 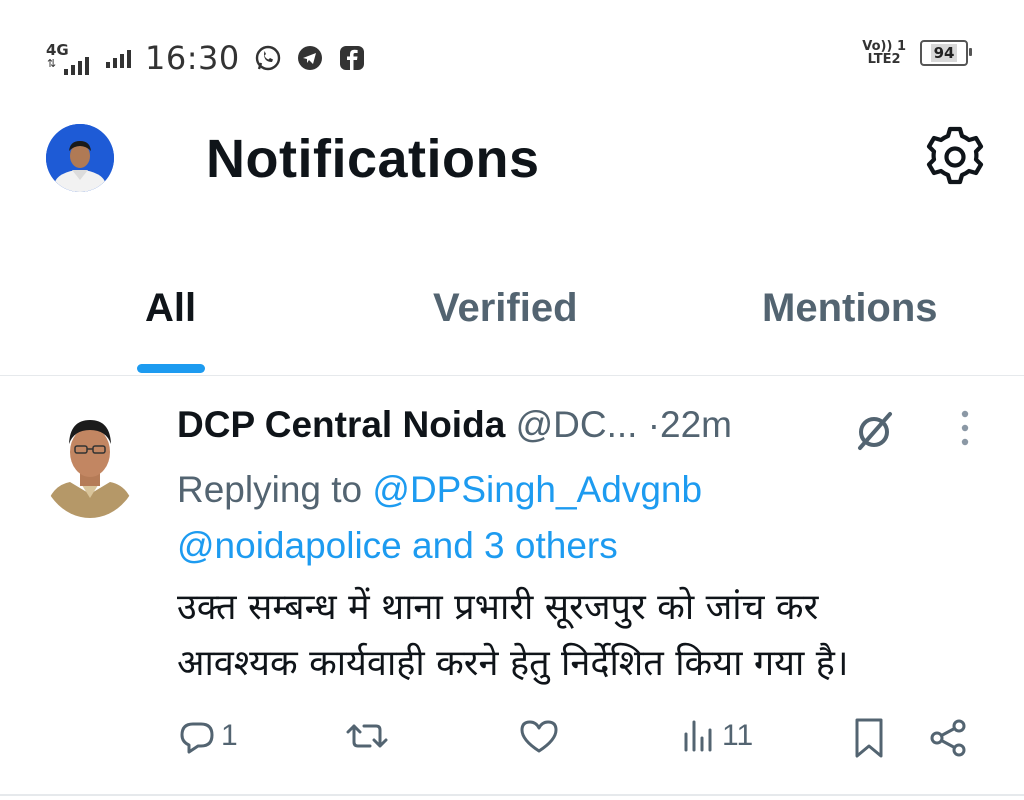 I want to click on page-title: Notifications, so click(x=373, y=159).